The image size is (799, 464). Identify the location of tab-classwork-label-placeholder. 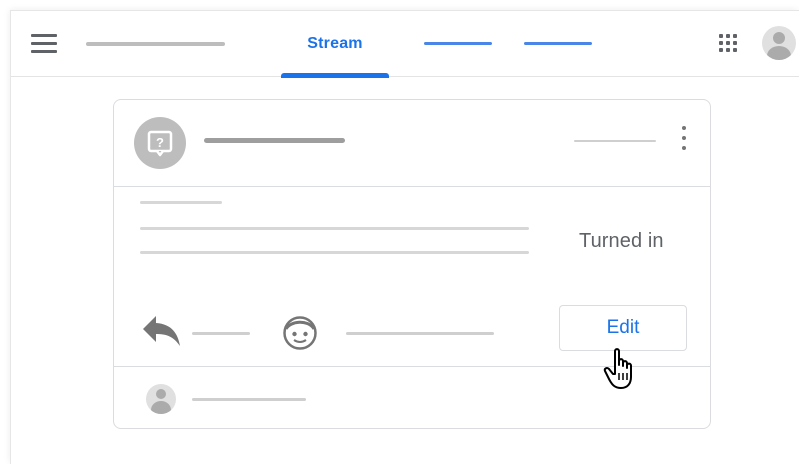
(458, 43).